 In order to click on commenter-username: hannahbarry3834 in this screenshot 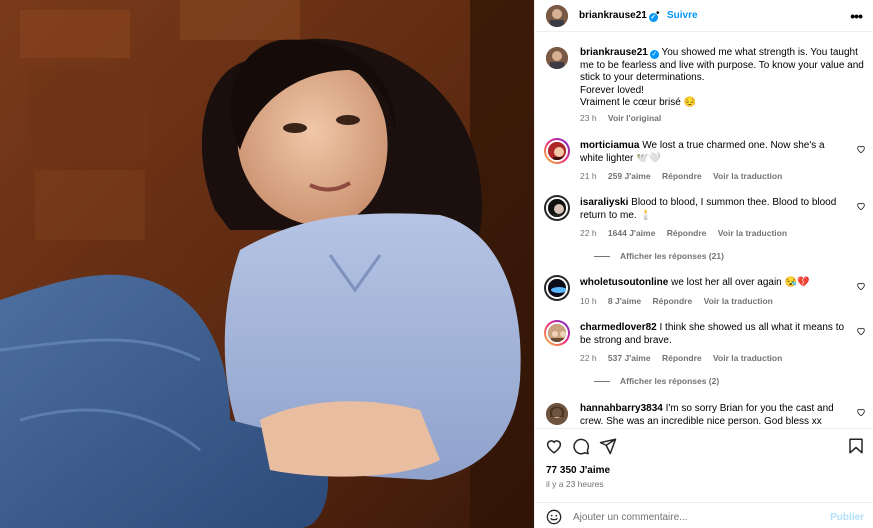, I will do `click(621, 408)`.